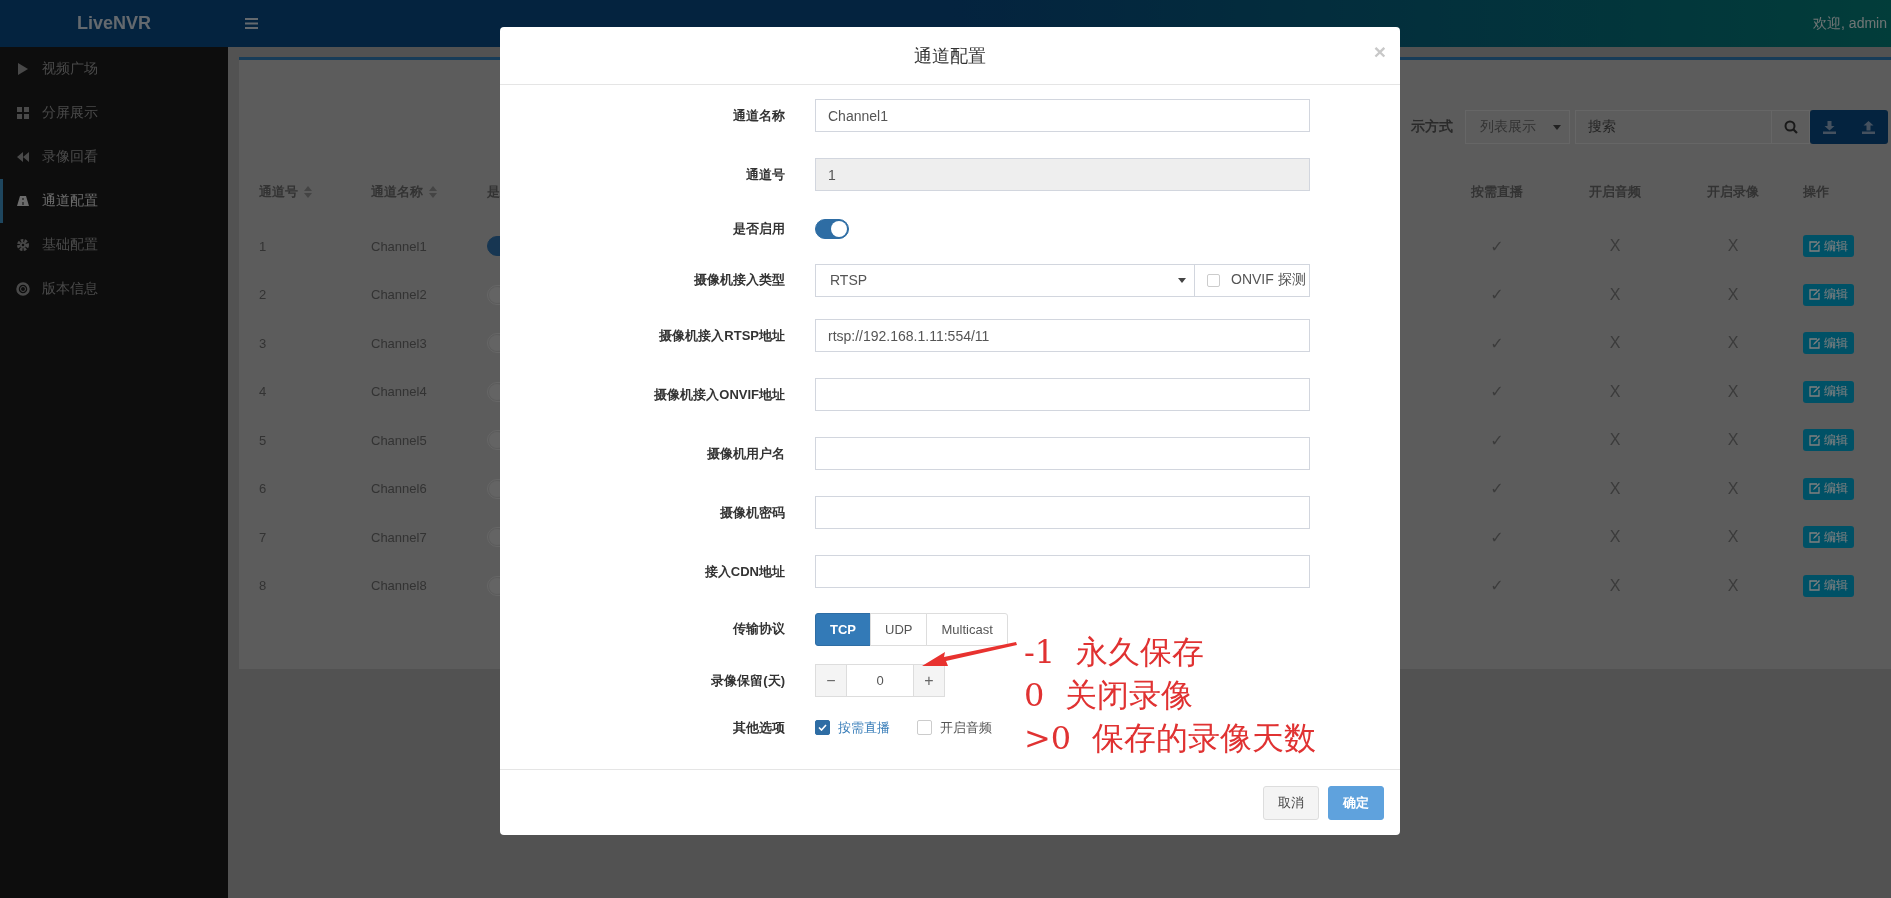 The image size is (1891, 898). What do you see at coordinates (719, 394) in the screenshot?
I see `field-label: 摄像机接入ONVIF地址` at bounding box center [719, 394].